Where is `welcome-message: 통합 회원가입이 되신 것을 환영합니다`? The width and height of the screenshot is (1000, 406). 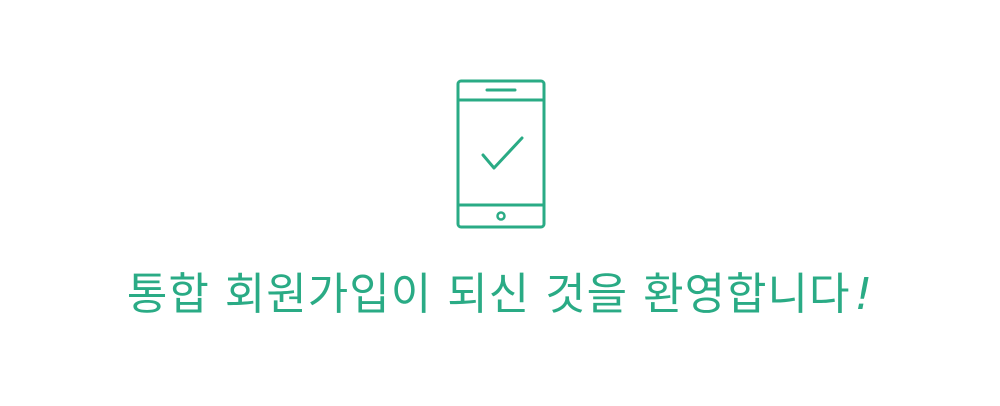 welcome-message: 통합 회원가입이 되신 것을 환영합니다 is located at coordinates (488, 294).